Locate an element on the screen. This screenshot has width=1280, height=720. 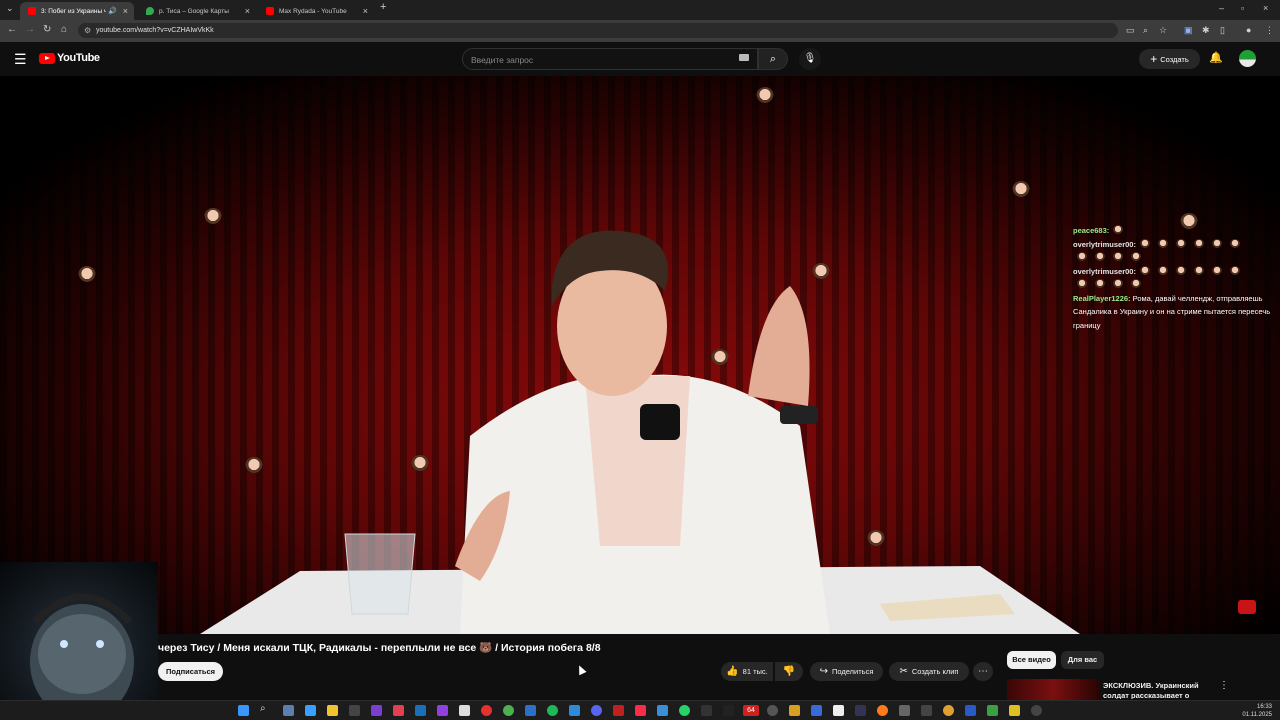
forward-arrow-icon: → is located at coordinates (30, 29).